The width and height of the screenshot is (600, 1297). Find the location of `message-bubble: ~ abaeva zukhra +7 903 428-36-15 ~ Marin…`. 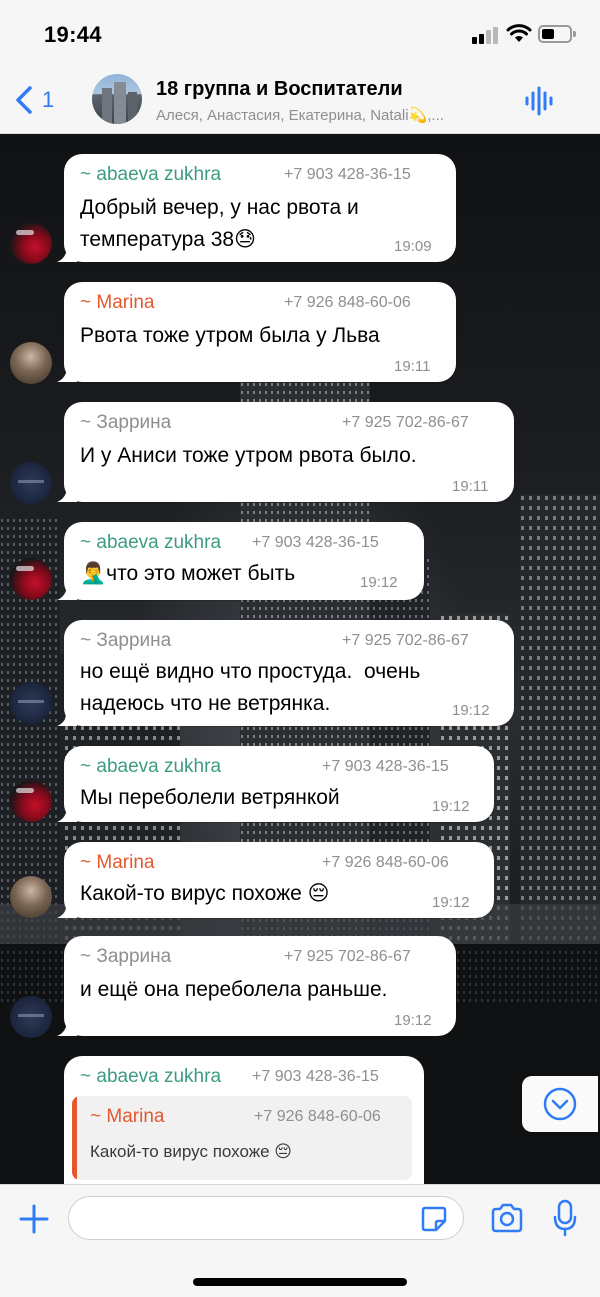

message-bubble: ~ abaeva zukhra +7 903 428-36-15 ~ Marin… is located at coordinates (244, 1120).